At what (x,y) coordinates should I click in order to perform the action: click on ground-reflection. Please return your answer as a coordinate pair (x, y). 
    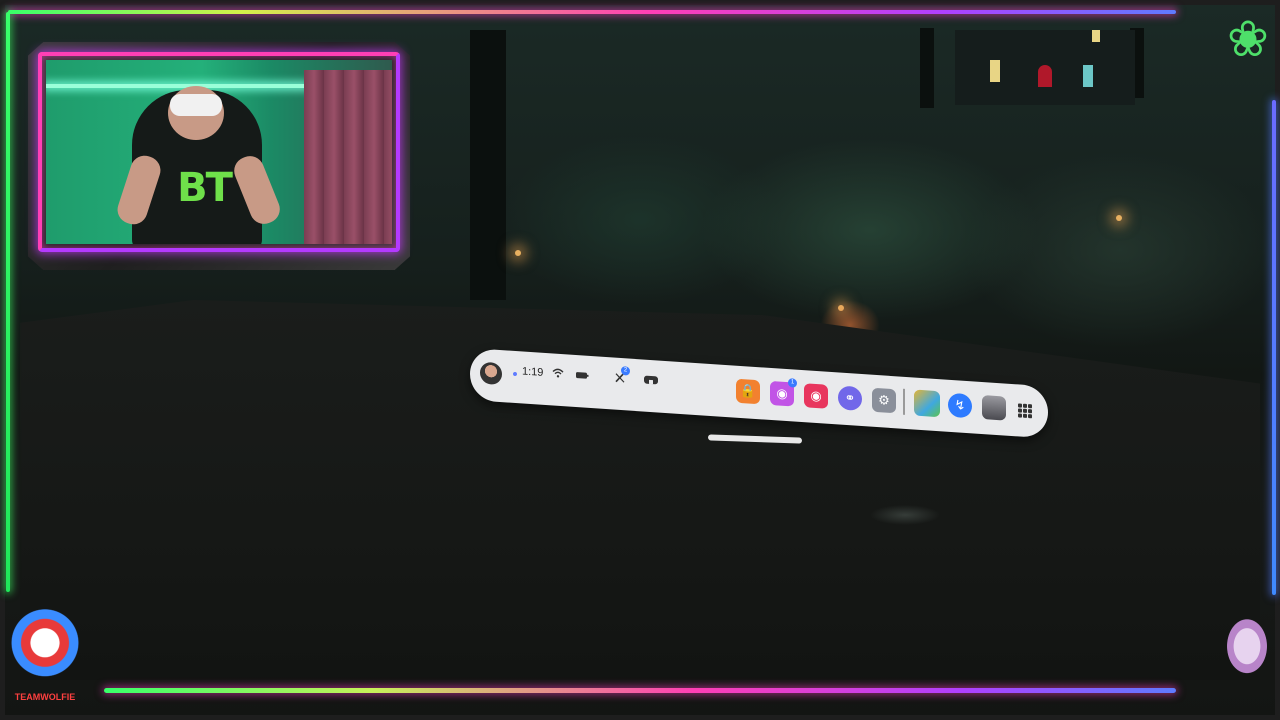
    Looking at the image, I should click on (905, 515).